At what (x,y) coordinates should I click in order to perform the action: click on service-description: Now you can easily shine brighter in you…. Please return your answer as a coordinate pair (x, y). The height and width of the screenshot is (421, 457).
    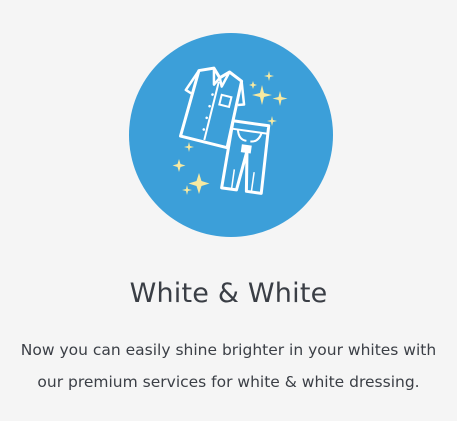
    Looking at the image, I should click on (228, 366).